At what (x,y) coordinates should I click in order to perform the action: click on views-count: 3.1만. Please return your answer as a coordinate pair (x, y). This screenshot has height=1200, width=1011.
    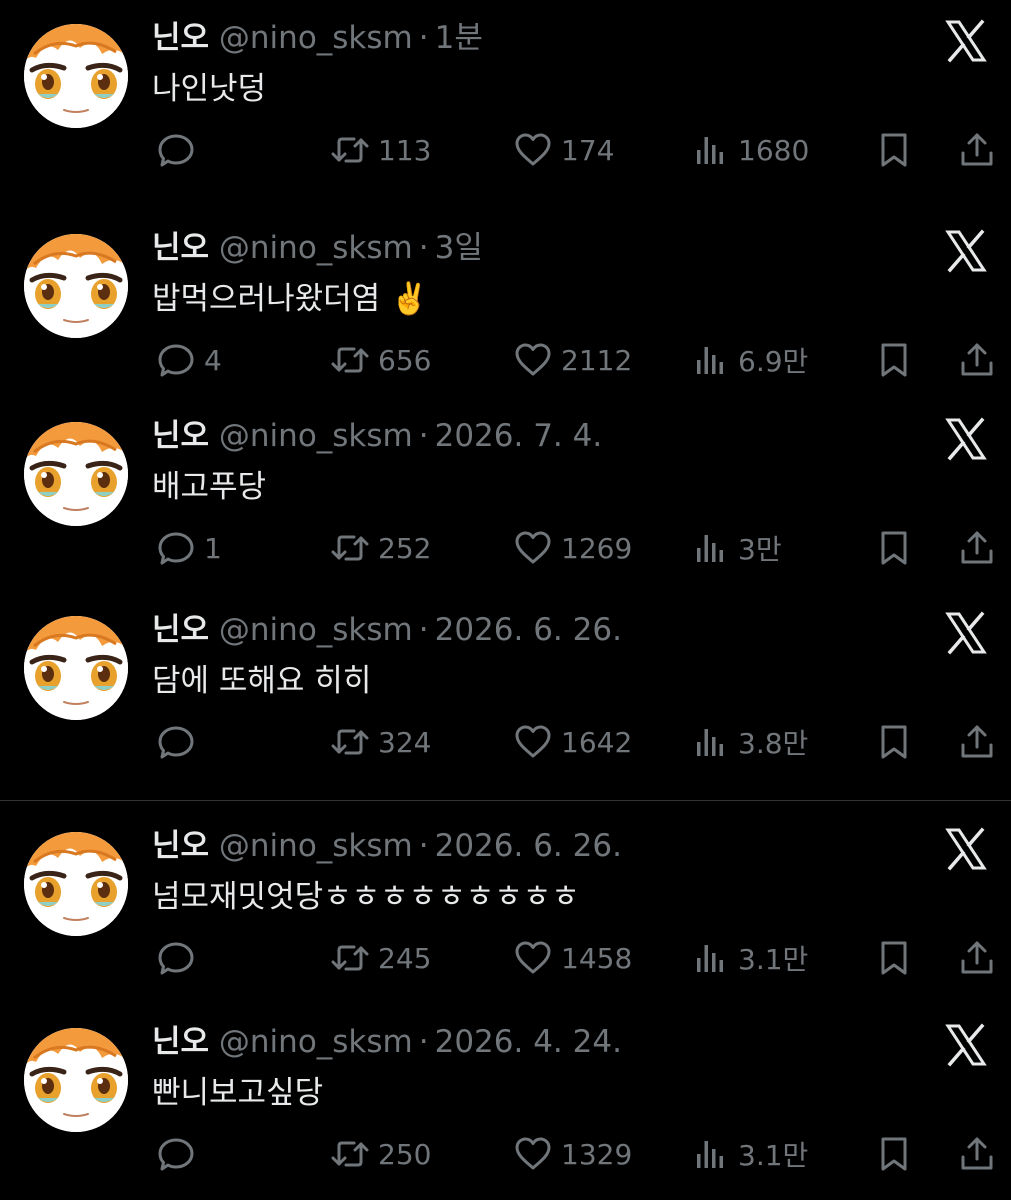
    Looking at the image, I should click on (773, 1155).